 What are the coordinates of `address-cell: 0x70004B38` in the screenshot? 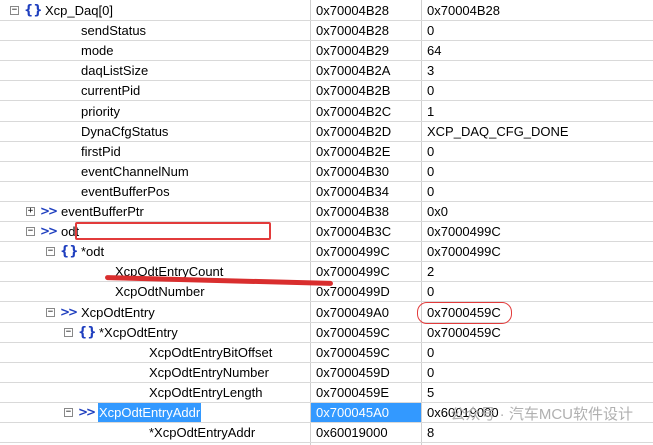 It's located at (353, 211).